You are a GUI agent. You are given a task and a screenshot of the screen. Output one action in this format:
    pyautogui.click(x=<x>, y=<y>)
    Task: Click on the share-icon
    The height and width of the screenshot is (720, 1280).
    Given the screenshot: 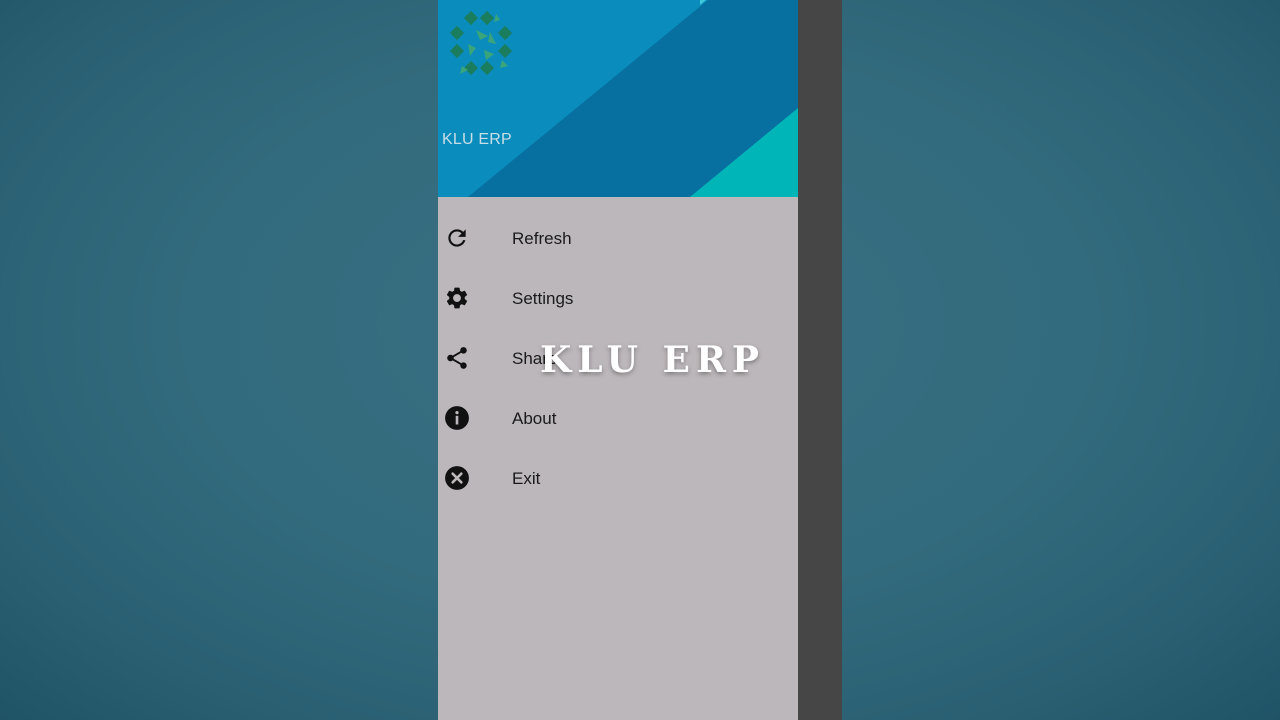 What is the action you would take?
    pyautogui.click(x=457, y=358)
    